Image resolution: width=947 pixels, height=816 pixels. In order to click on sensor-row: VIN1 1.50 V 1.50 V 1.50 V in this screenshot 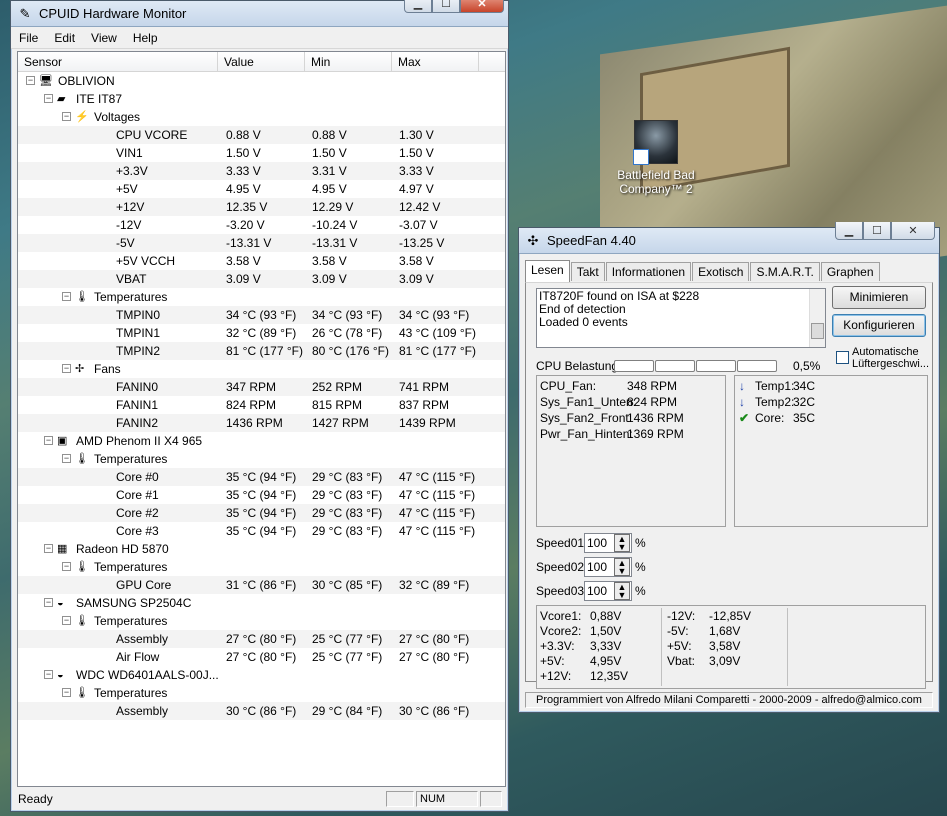, I will do `click(261, 153)`.